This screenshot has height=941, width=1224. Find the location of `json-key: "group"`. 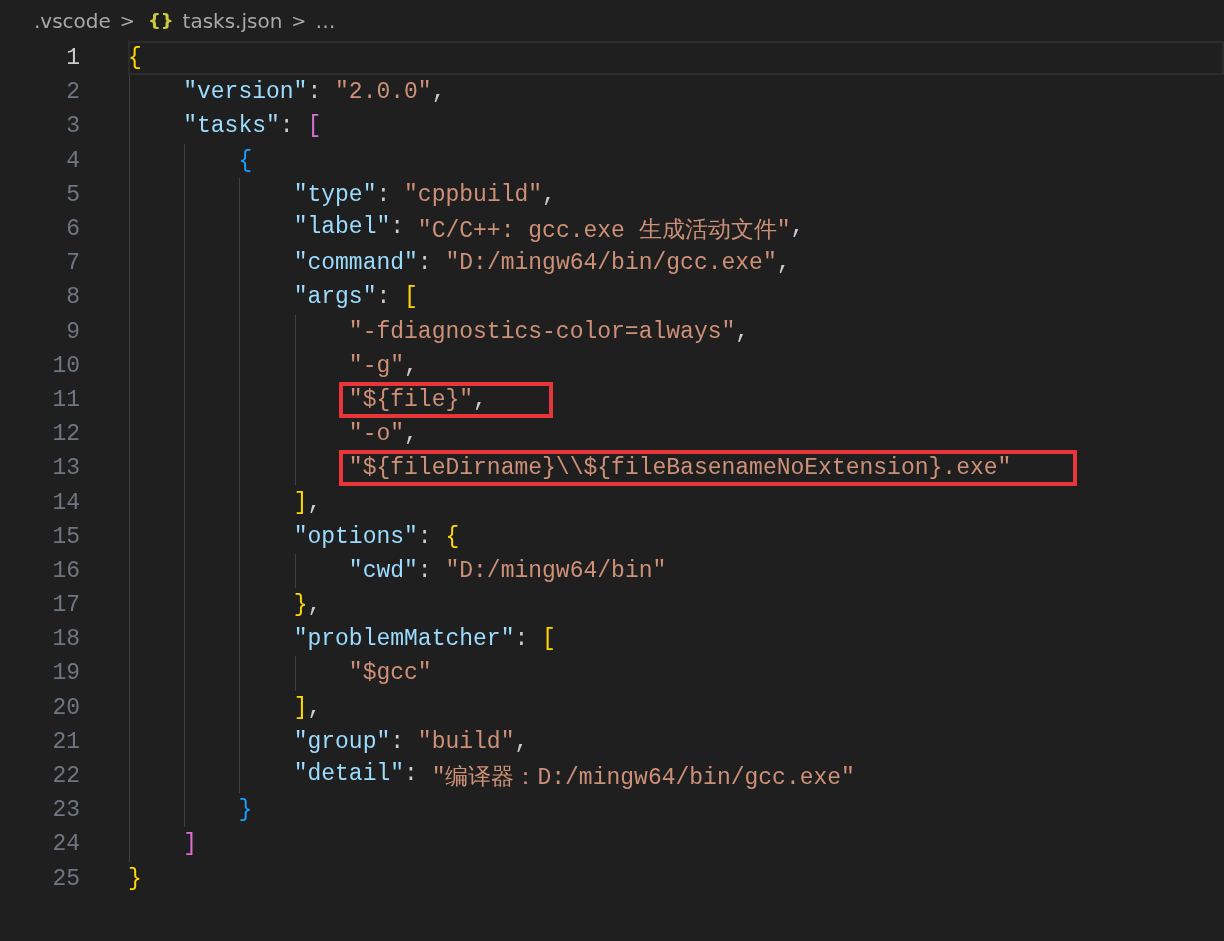

json-key: "group" is located at coordinates (342, 741).